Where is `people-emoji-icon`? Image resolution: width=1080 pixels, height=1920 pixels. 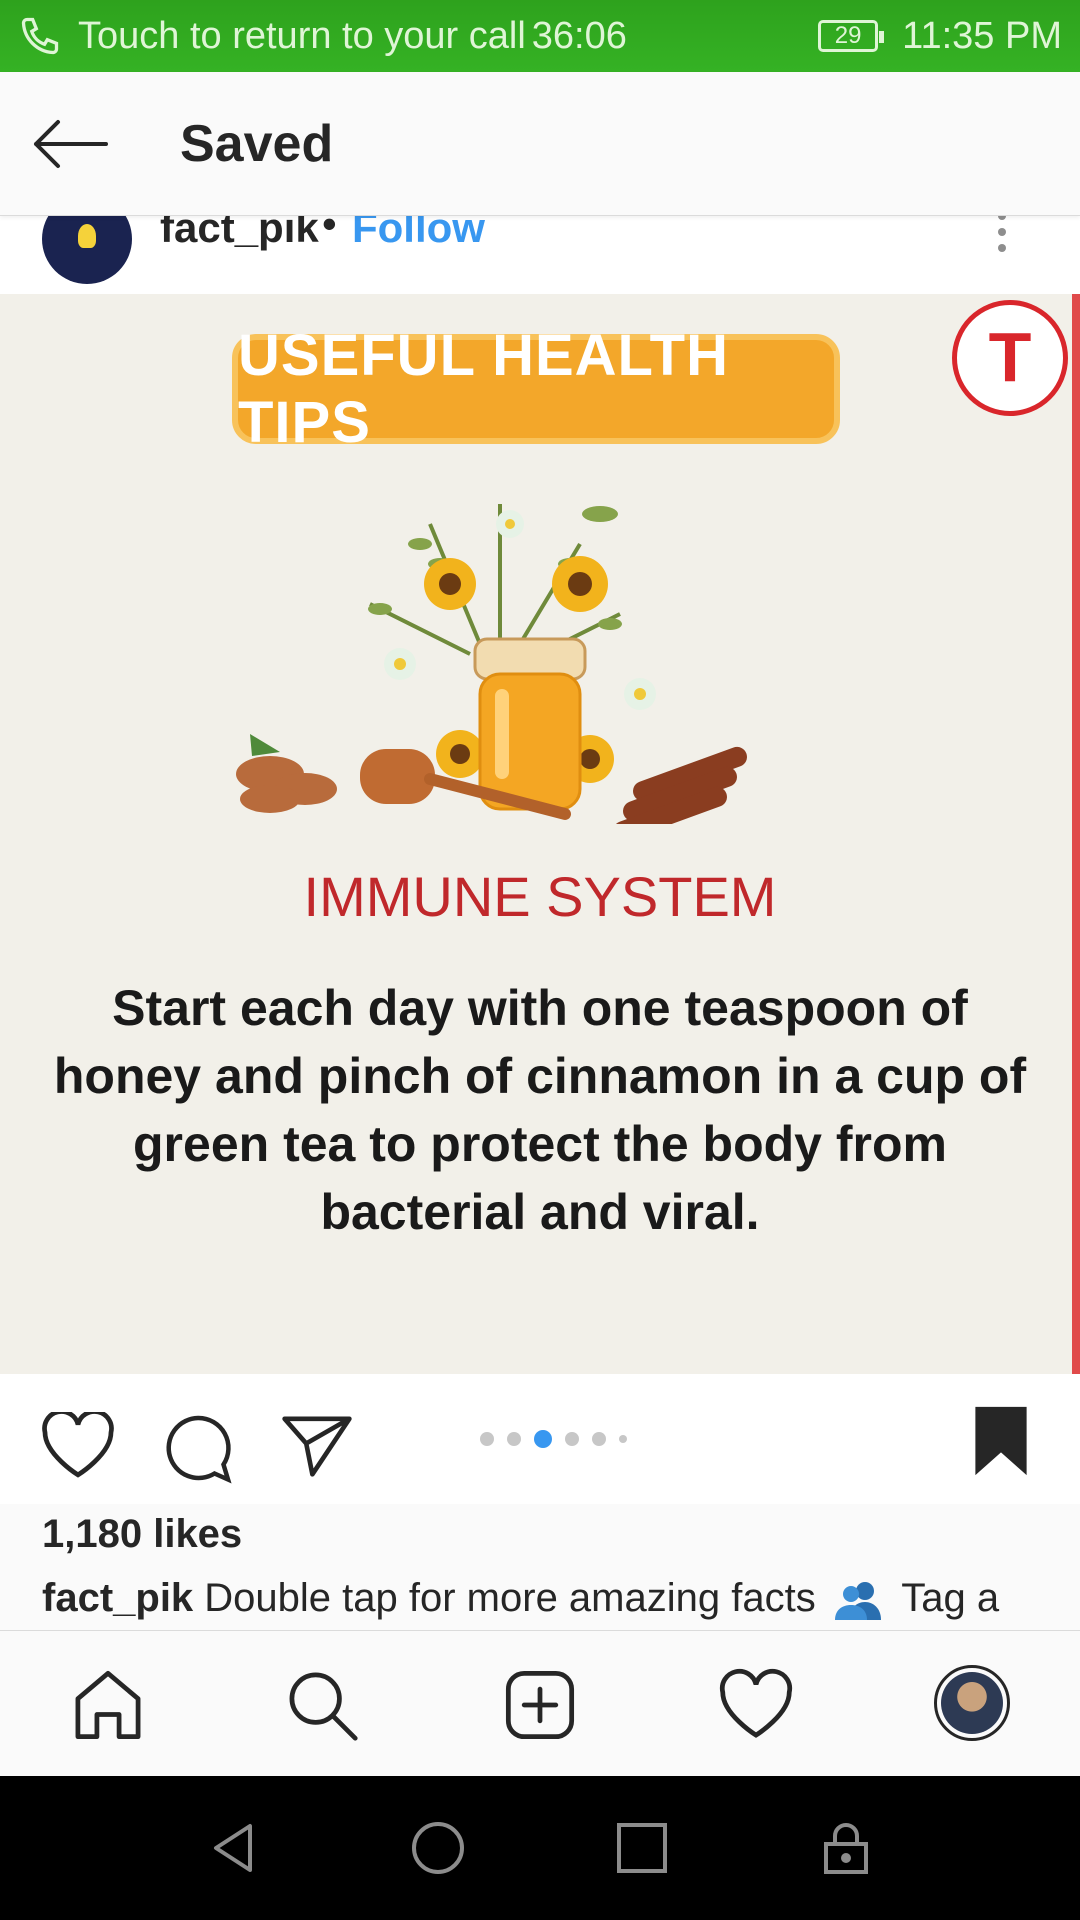
people-emoji-icon is located at coordinates (857, 1601).